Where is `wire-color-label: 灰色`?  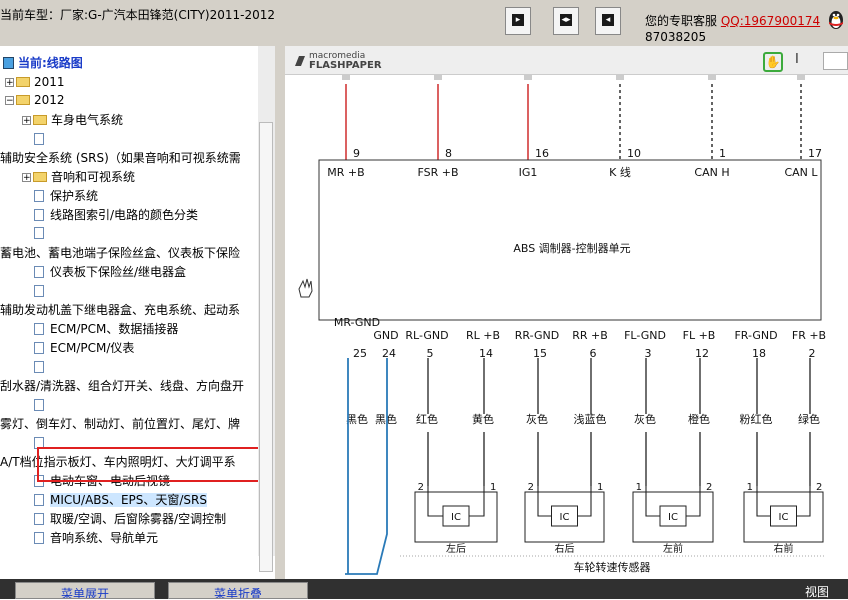
wire-color-label: 灰色 is located at coordinates (537, 419).